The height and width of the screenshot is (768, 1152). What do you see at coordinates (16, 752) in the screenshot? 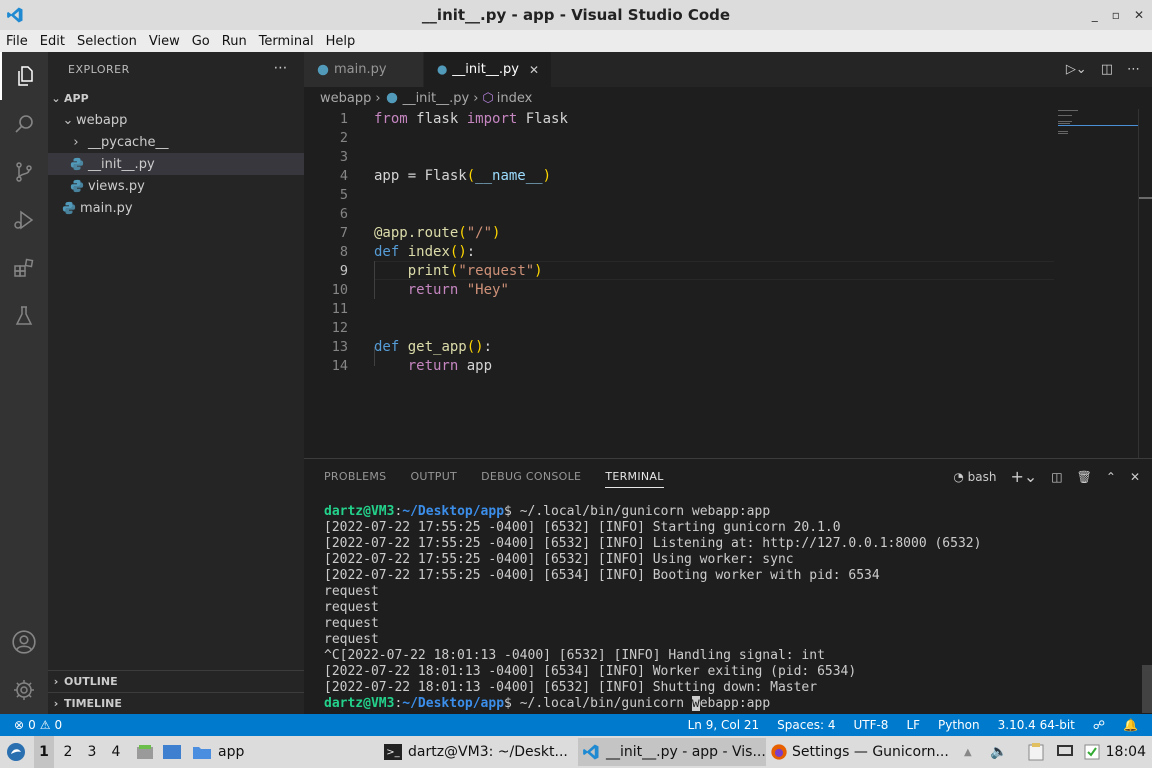
I see `start-menu-icon` at bounding box center [16, 752].